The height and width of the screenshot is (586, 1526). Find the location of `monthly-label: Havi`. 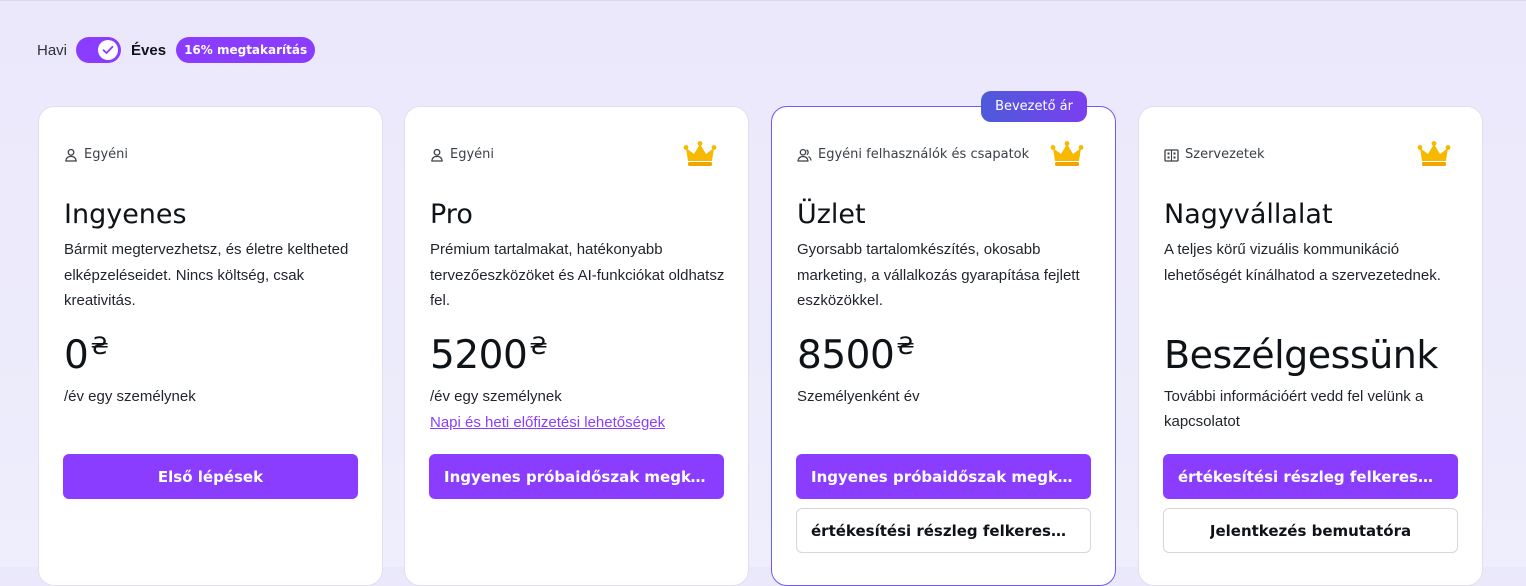

monthly-label: Havi is located at coordinates (52, 50).